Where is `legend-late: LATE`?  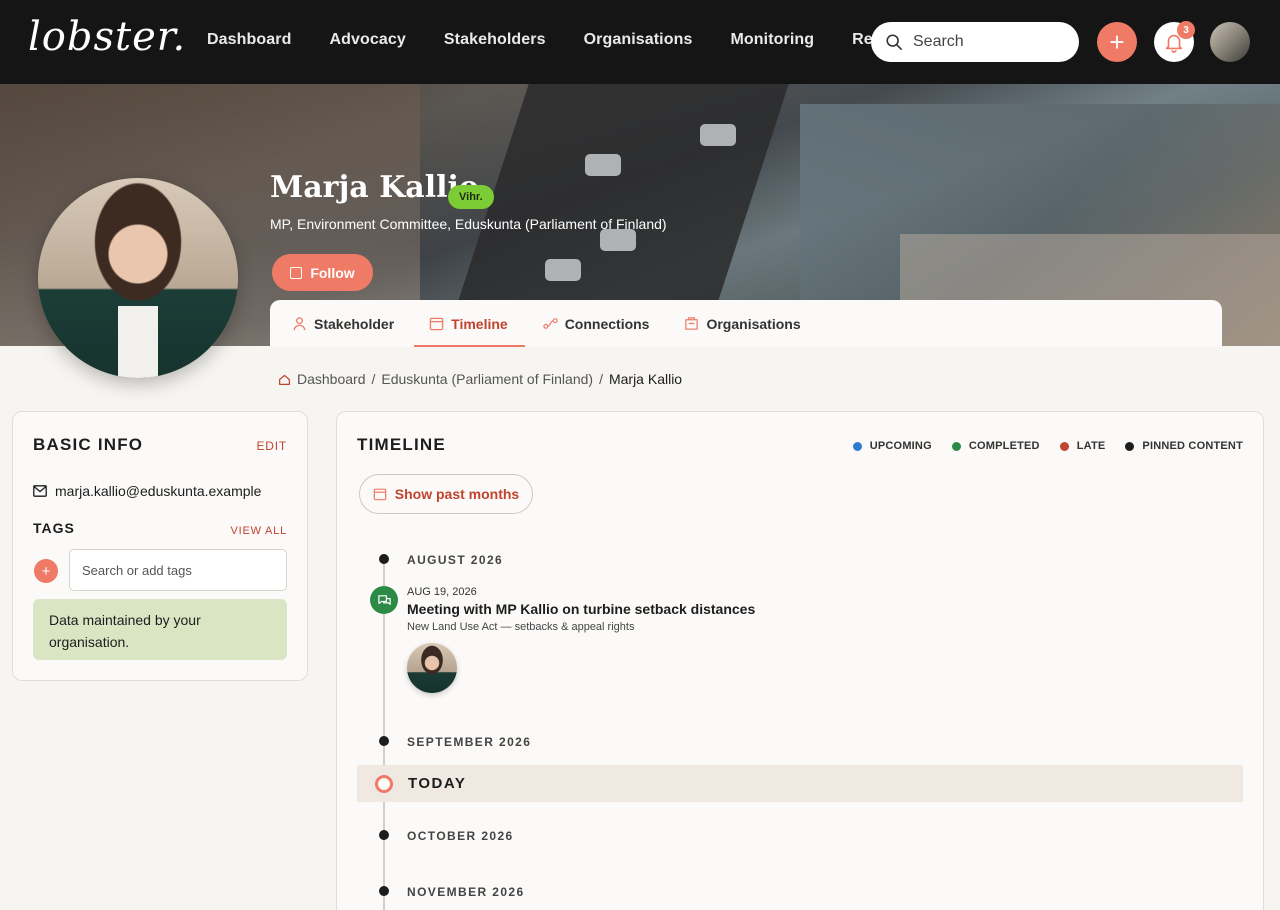 legend-late: LATE is located at coordinates (1082, 446).